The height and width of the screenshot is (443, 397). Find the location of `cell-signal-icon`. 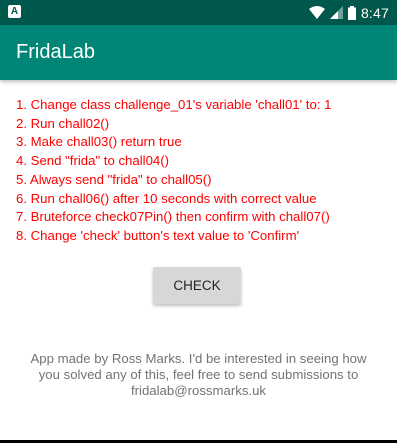

cell-signal-icon is located at coordinates (336, 12).